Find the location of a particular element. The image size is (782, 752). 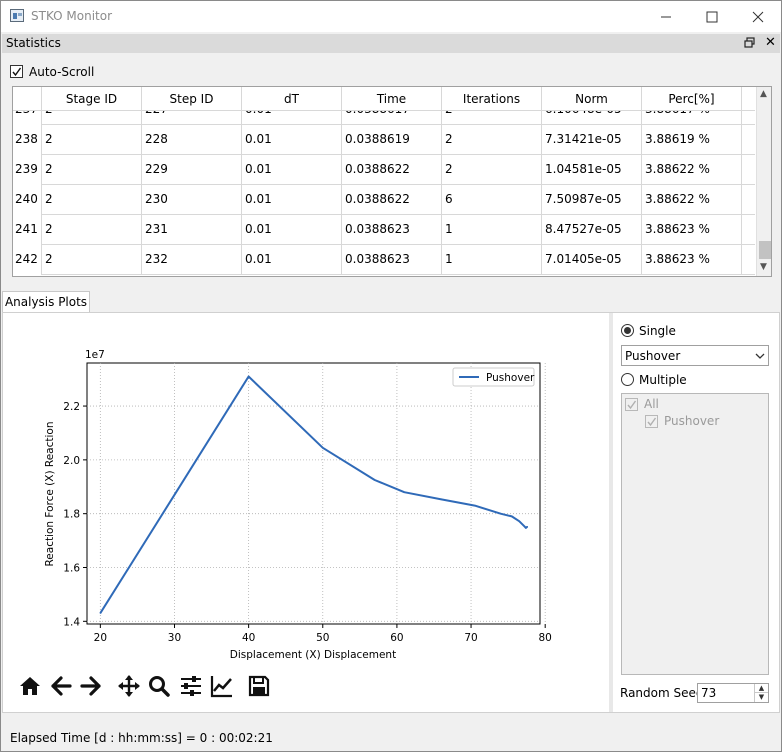

minimize-icon is located at coordinates (666, 16).